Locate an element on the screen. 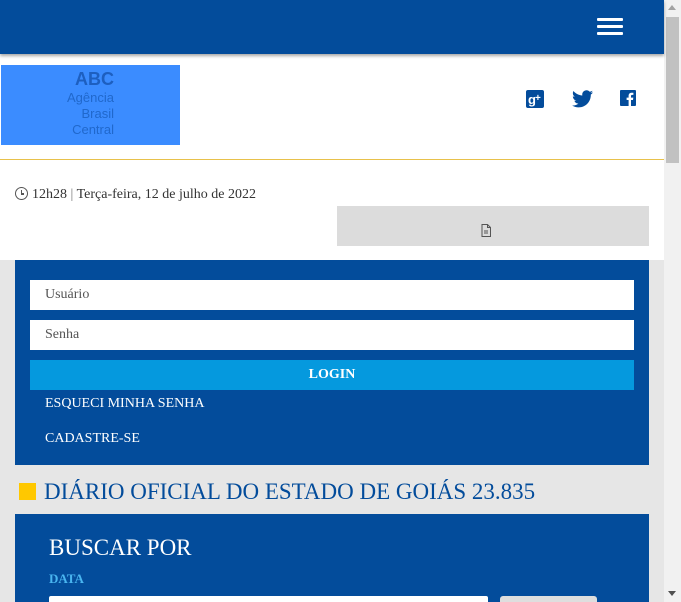 Image resolution: width=681 pixels, height=602 pixels. date-input is located at coordinates (268, 599).